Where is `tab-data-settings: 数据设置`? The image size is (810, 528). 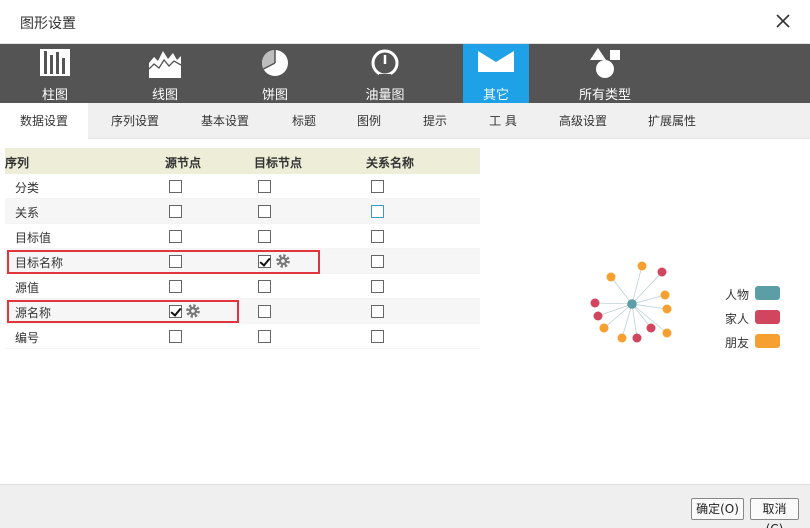 tab-data-settings: 数据设置 is located at coordinates (44, 121).